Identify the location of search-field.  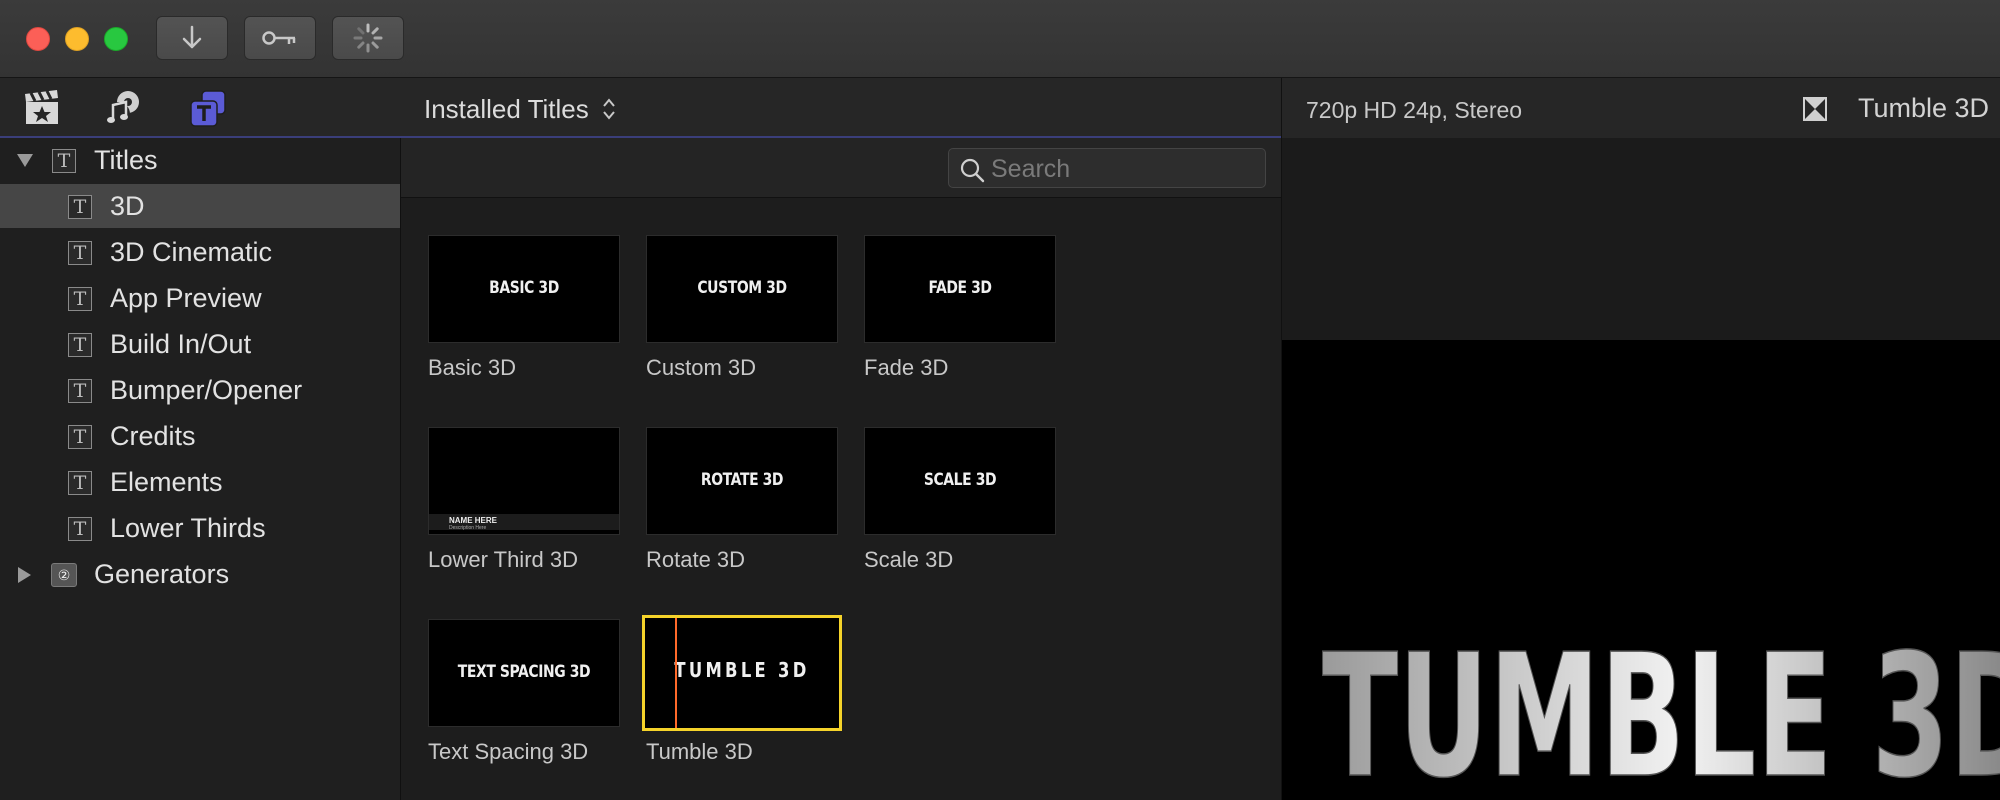
(1107, 168).